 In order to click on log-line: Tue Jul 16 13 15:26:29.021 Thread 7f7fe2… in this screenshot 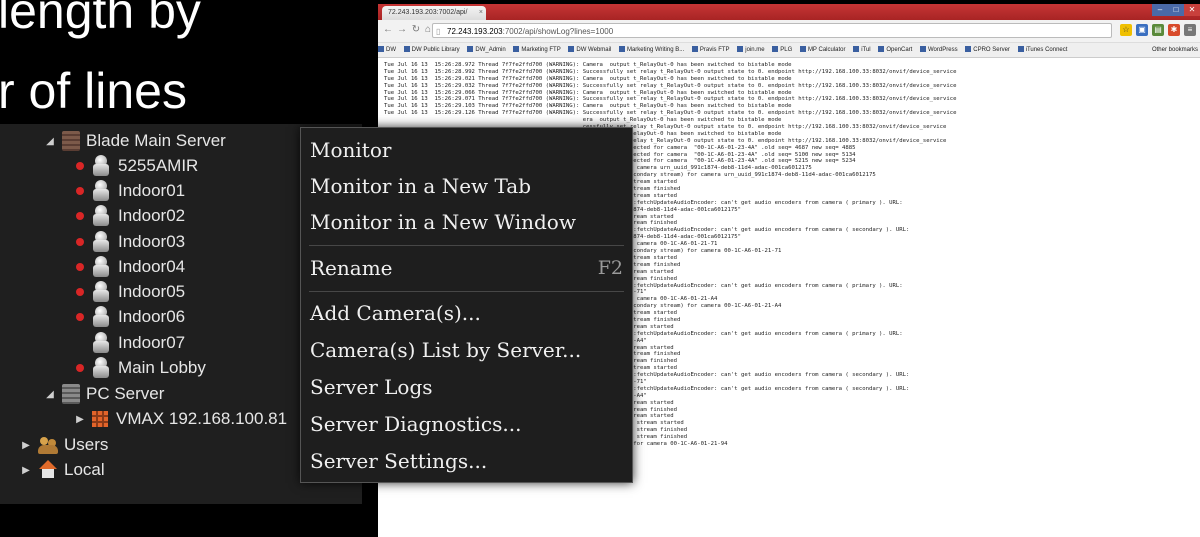, I will do `click(588, 78)`.